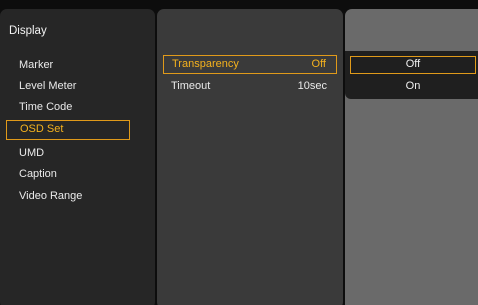  What do you see at coordinates (28, 31) in the screenshot?
I see `menu-title: Display` at bounding box center [28, 31].